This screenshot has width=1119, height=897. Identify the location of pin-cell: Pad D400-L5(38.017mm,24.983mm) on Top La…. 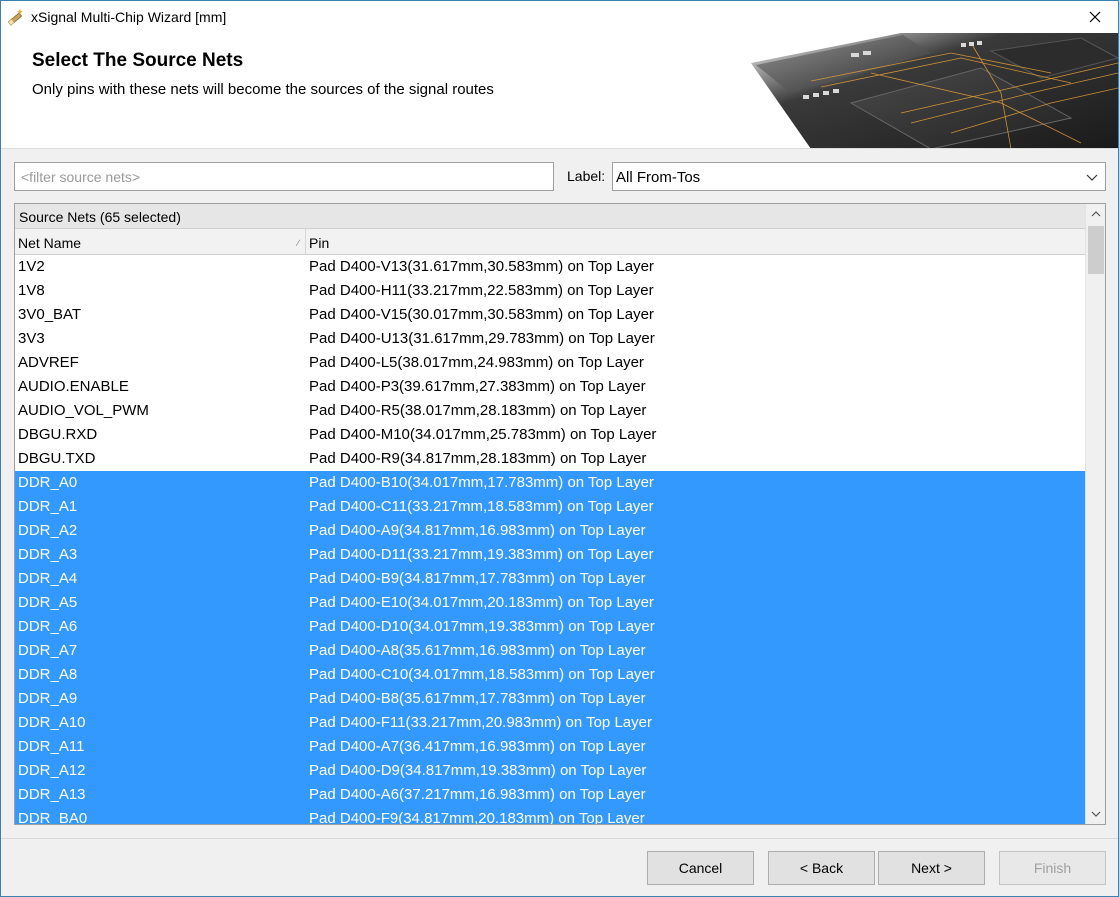
(476, 362).